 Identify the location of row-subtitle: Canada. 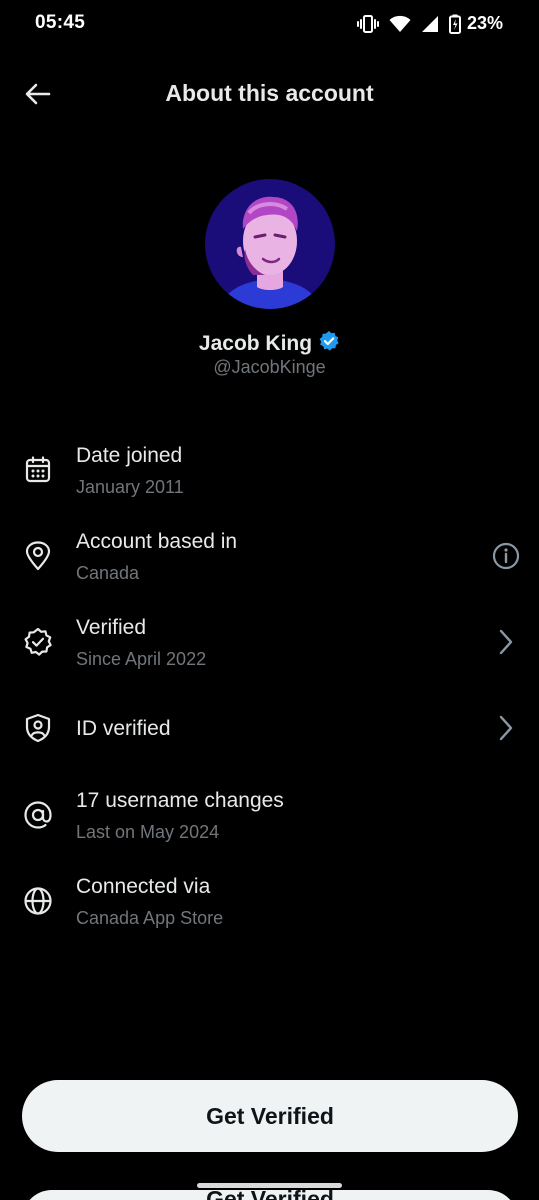
(108, 573).